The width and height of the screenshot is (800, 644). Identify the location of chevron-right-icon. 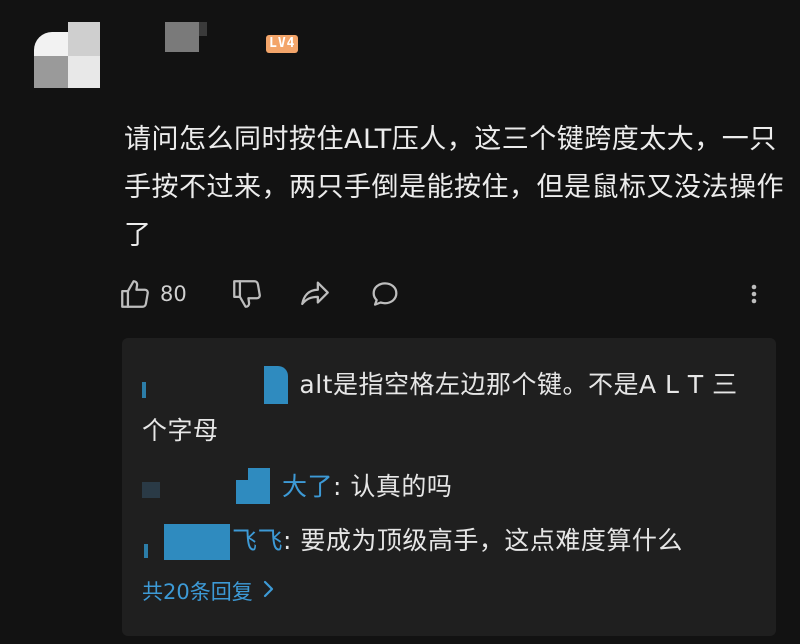
(264, 591).